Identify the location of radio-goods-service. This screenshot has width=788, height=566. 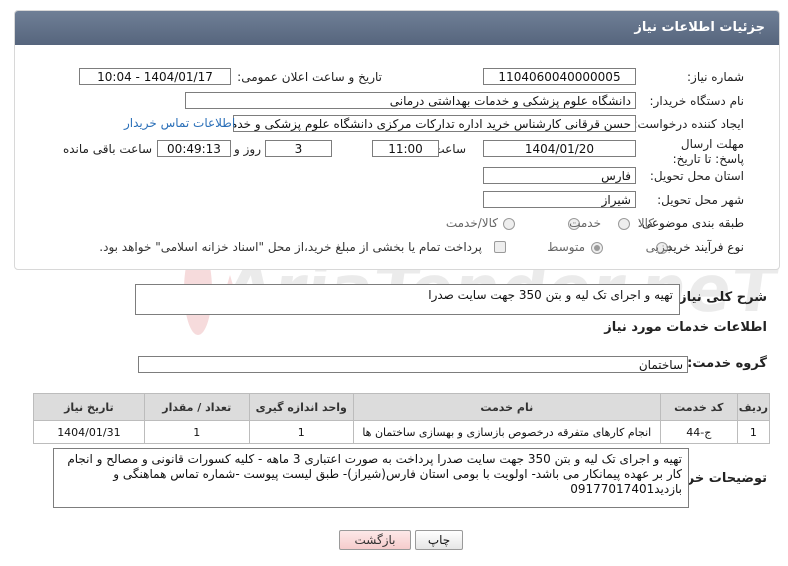
(509, 224).